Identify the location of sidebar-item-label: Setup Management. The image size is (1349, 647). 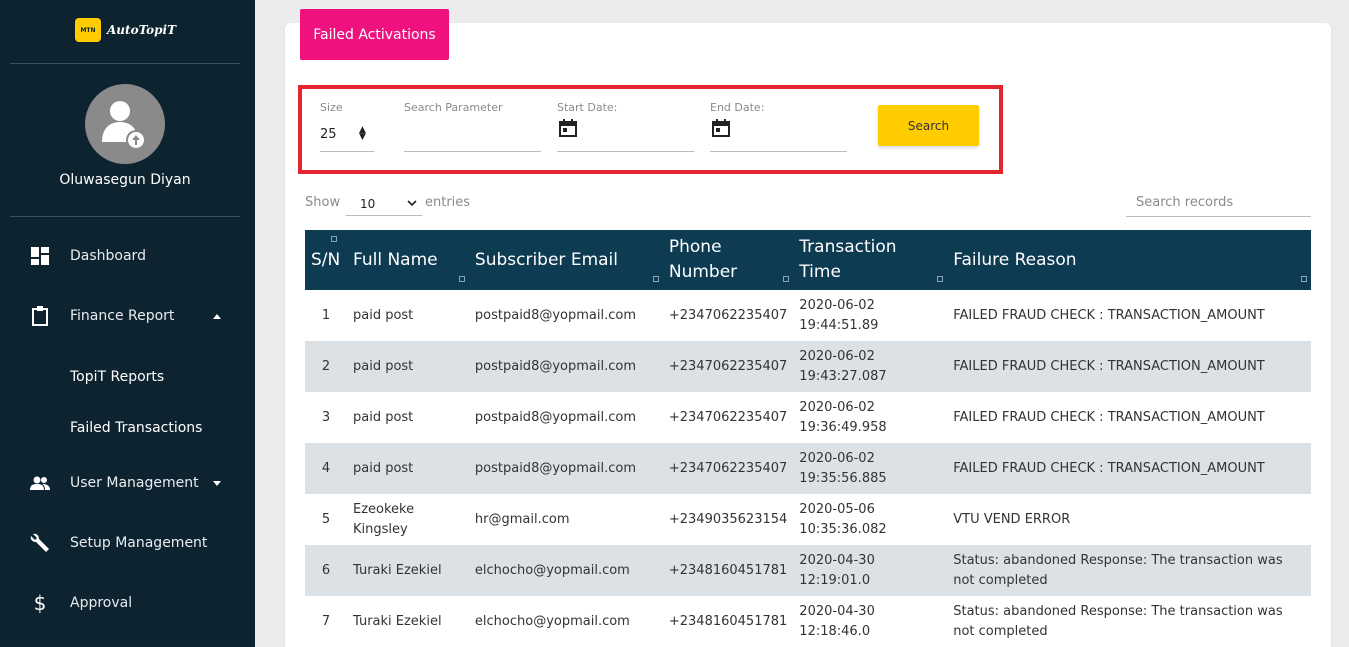
(139, 543).